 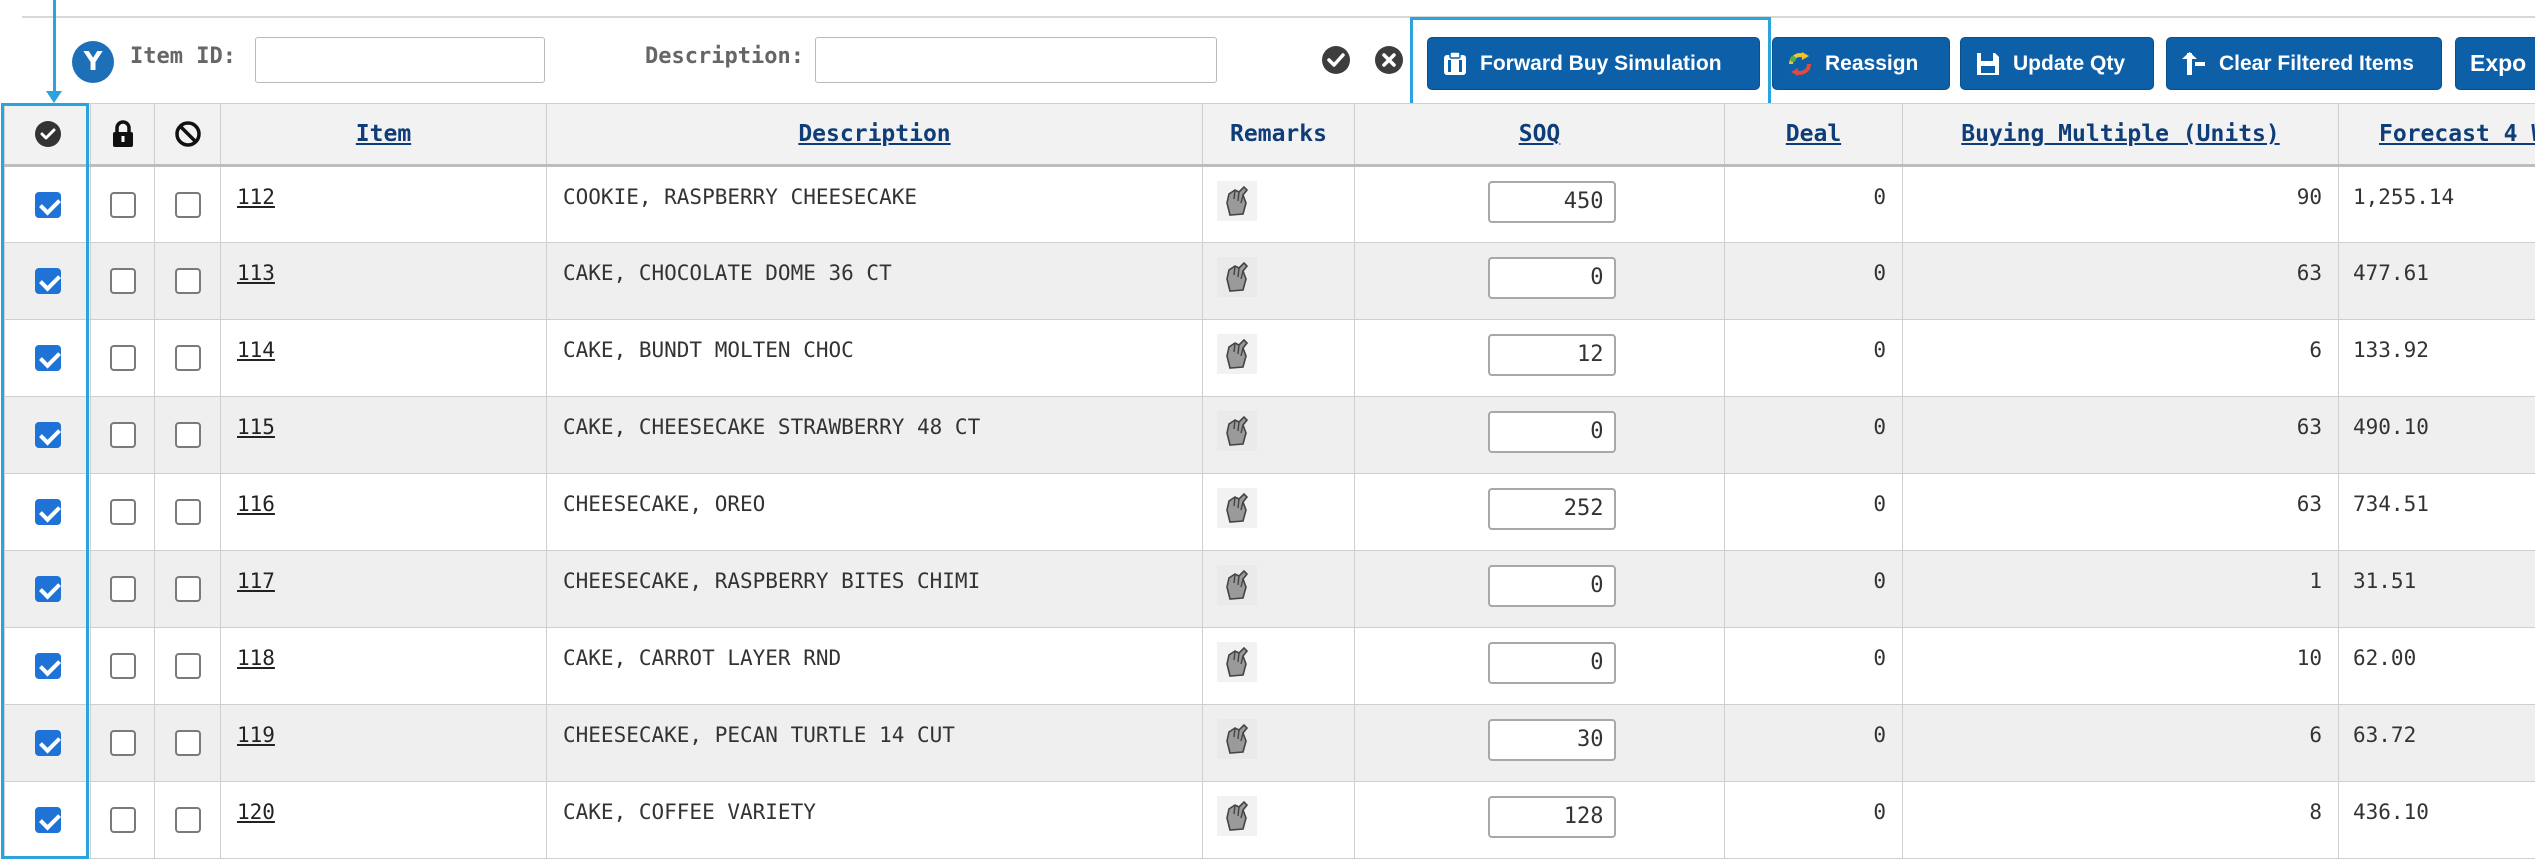 What do you see at coordinates (874, 135) in the screenshot?
I see `description-column-header: Description` at bounding box center [874, 135].